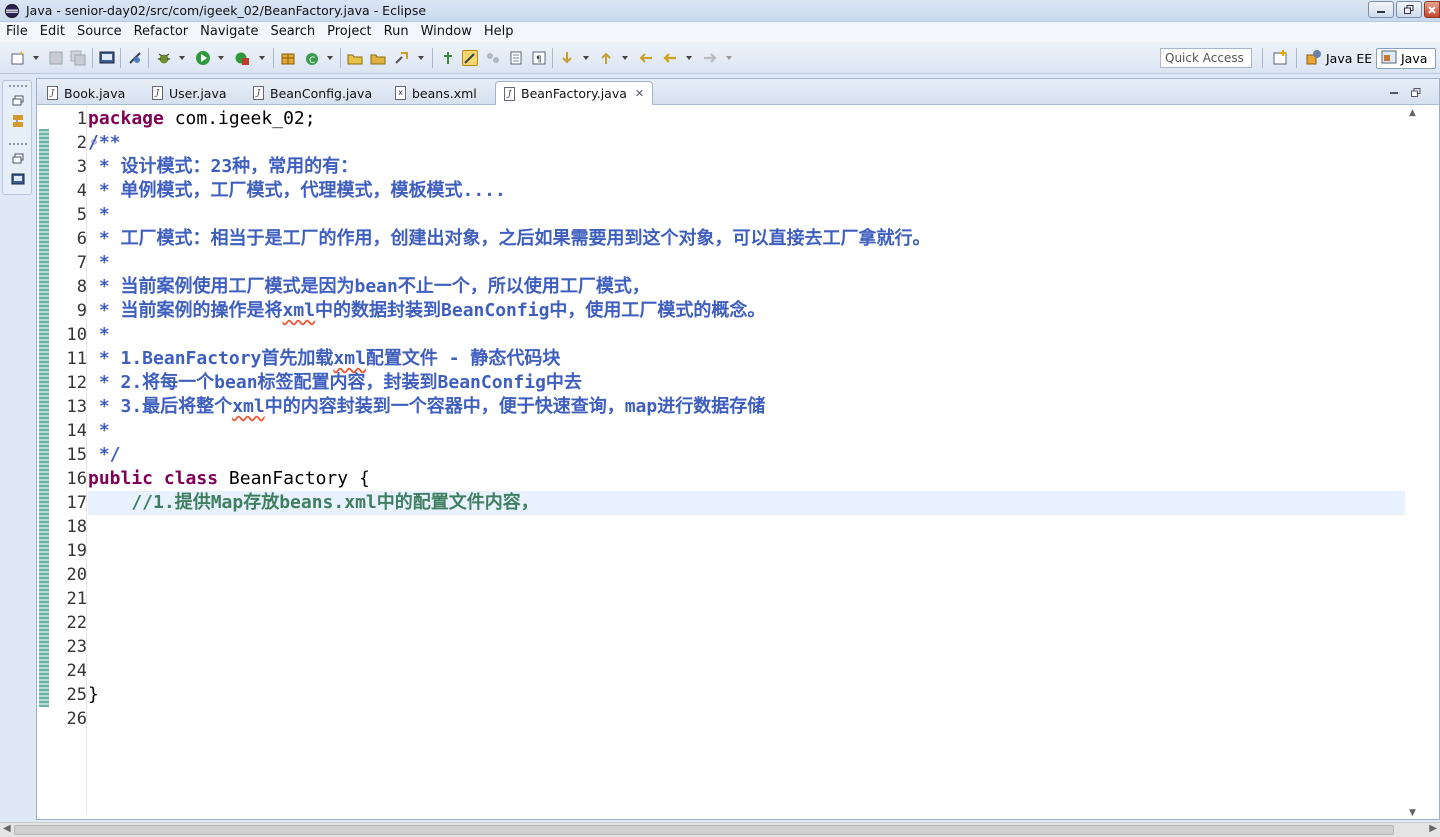 This screenshot has height=837, width=1440. I want to click on line-number: 4, so click(81, 191).